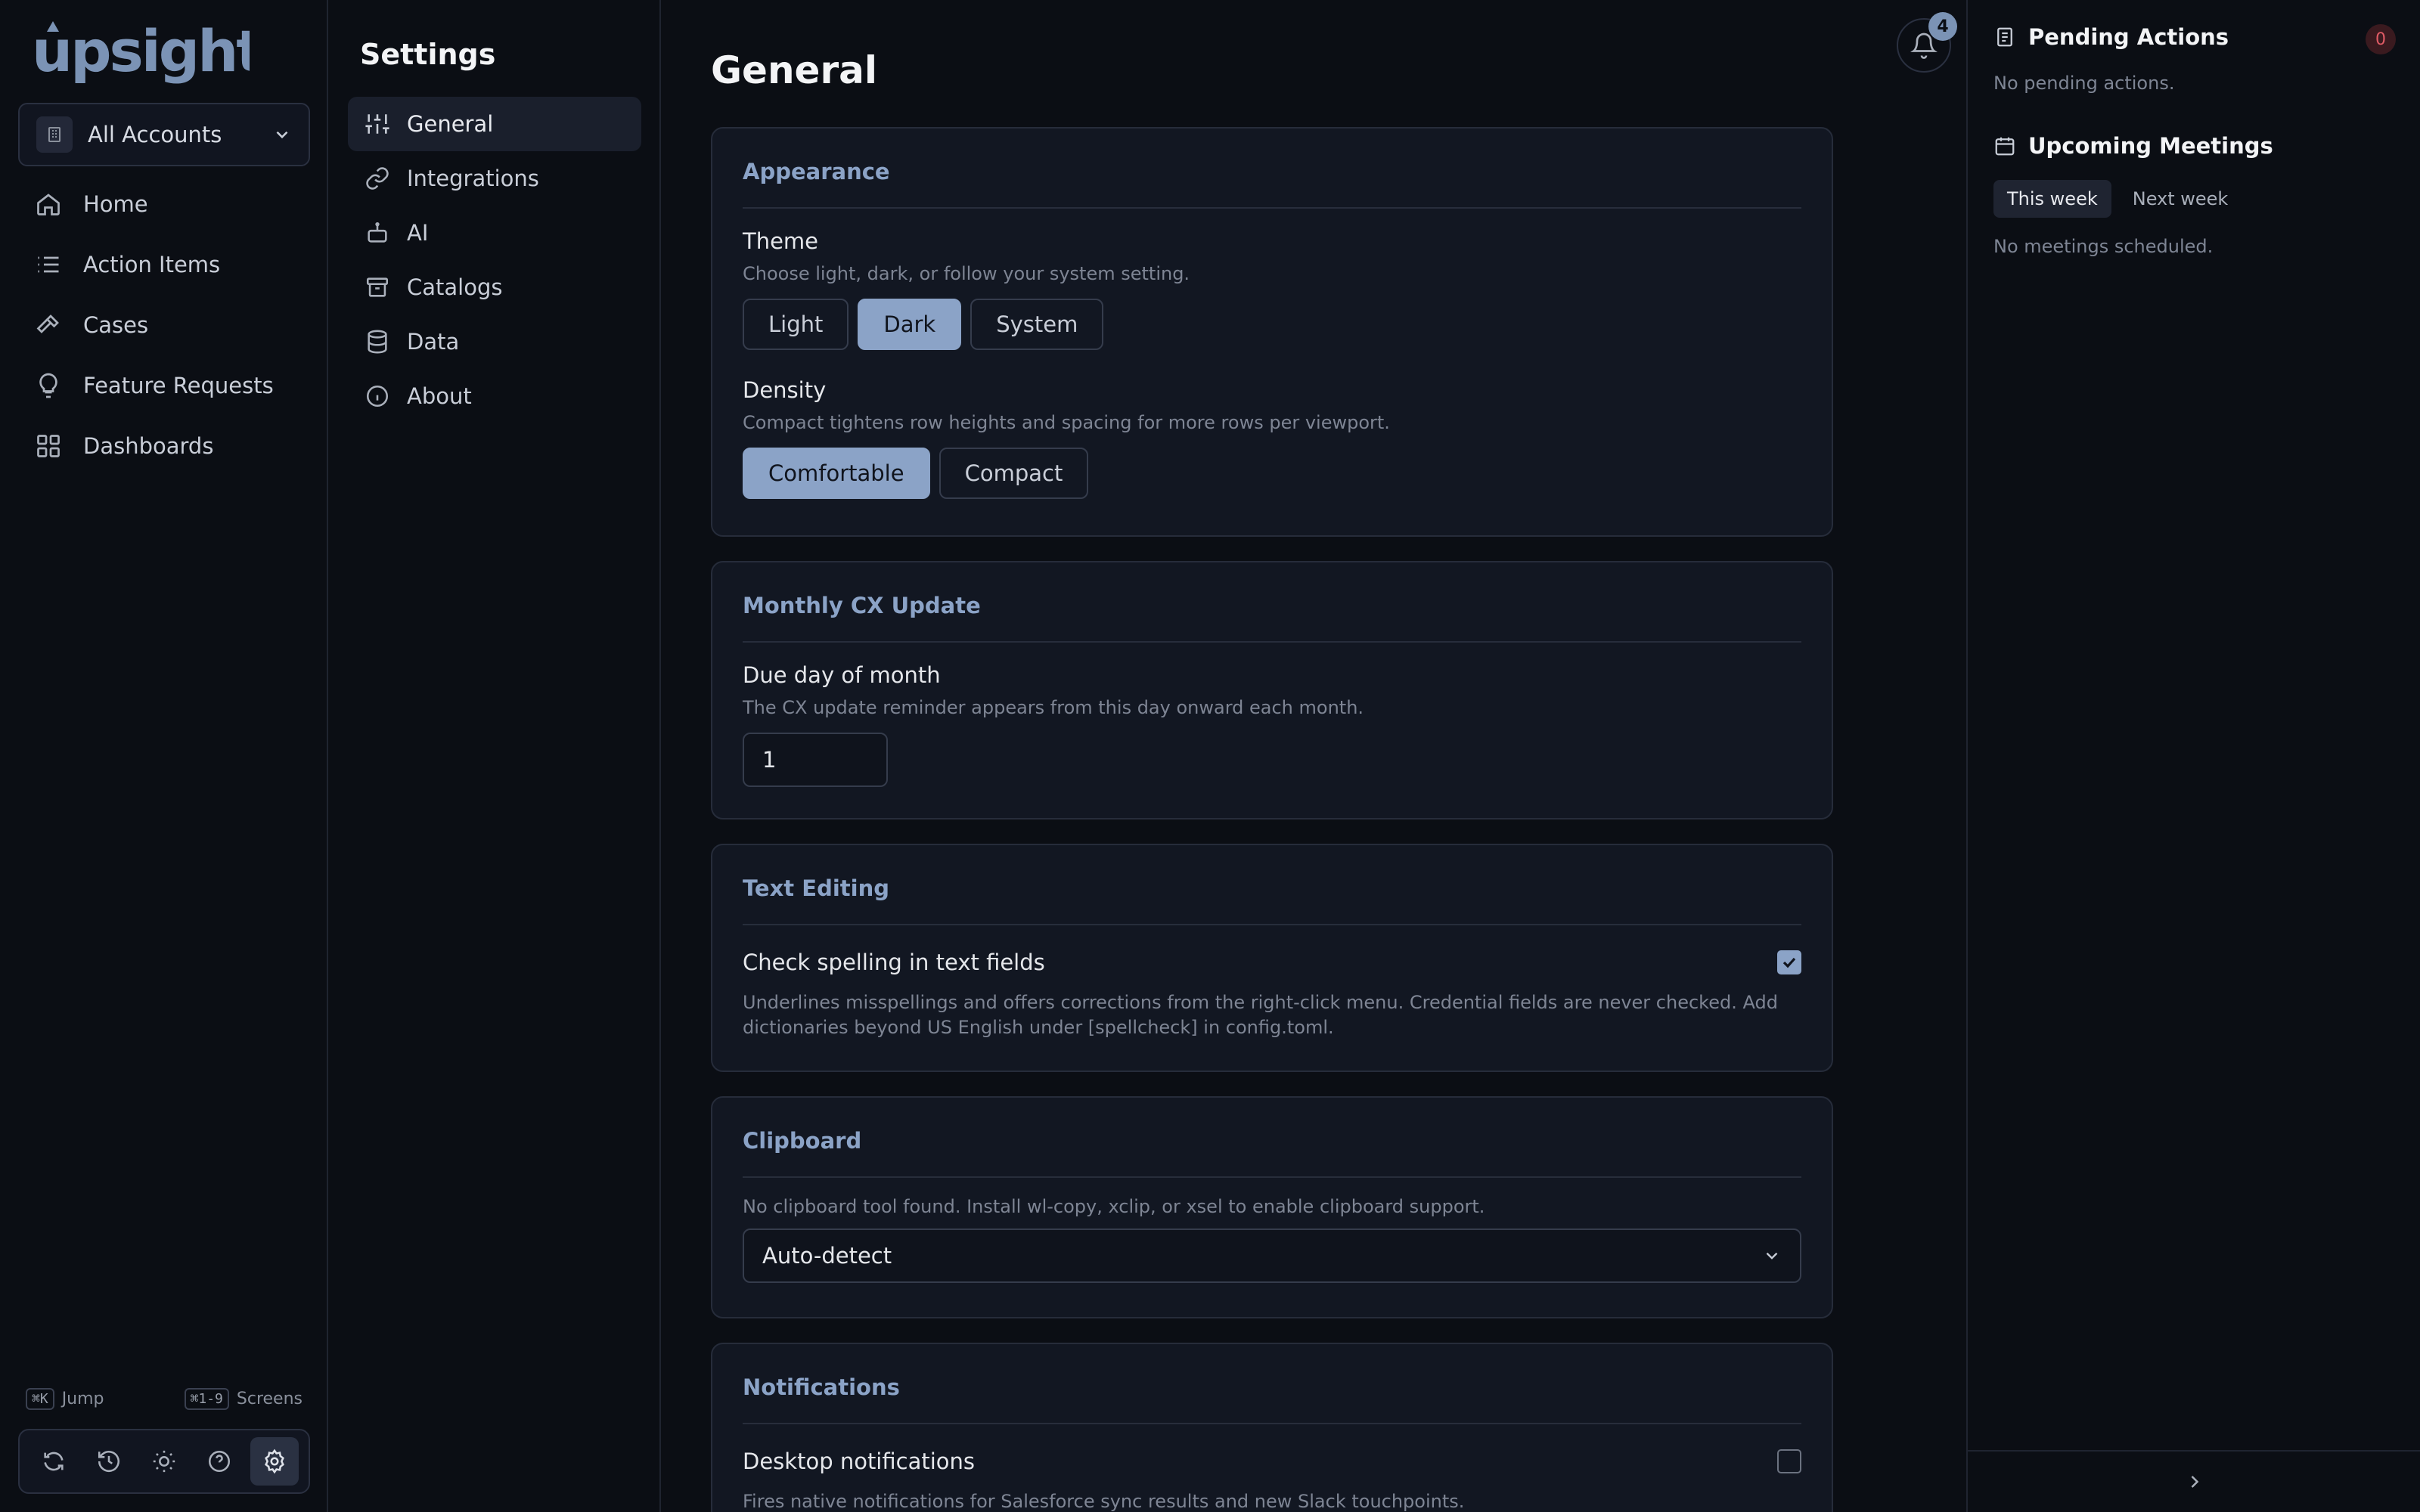 This screenshot has height=1512, width=2420. I want to click on tab-this-week: This week, so click(2052, 199).